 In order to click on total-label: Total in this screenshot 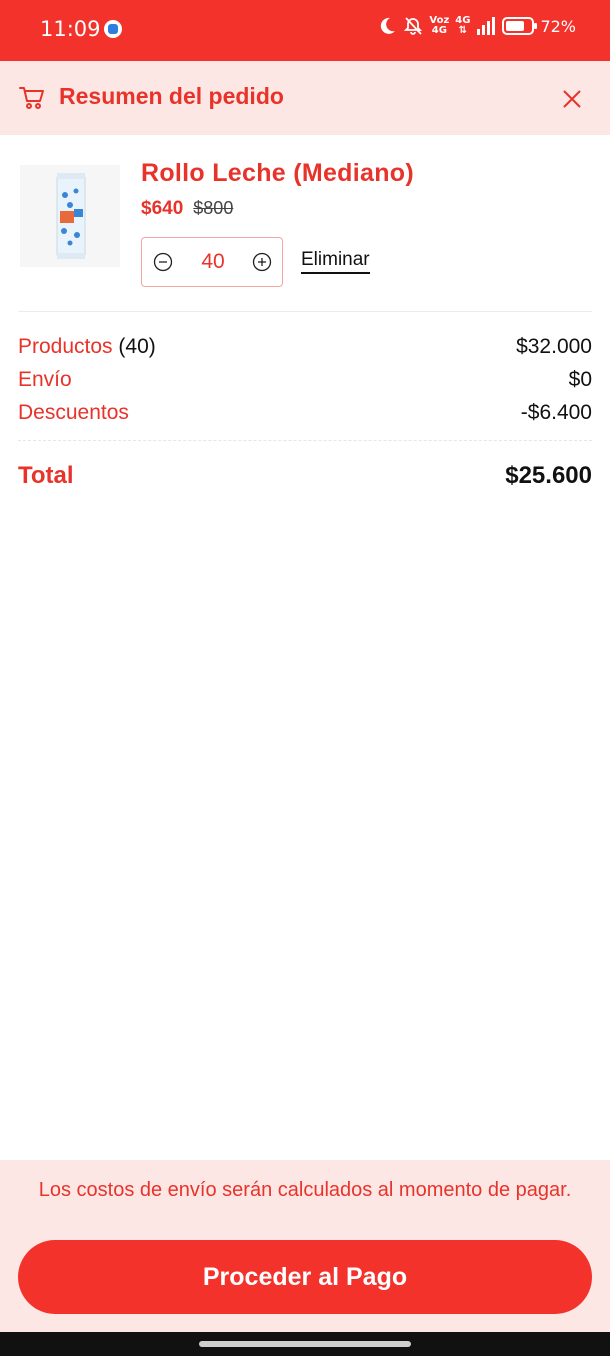, I will do `click(46, 475)`.